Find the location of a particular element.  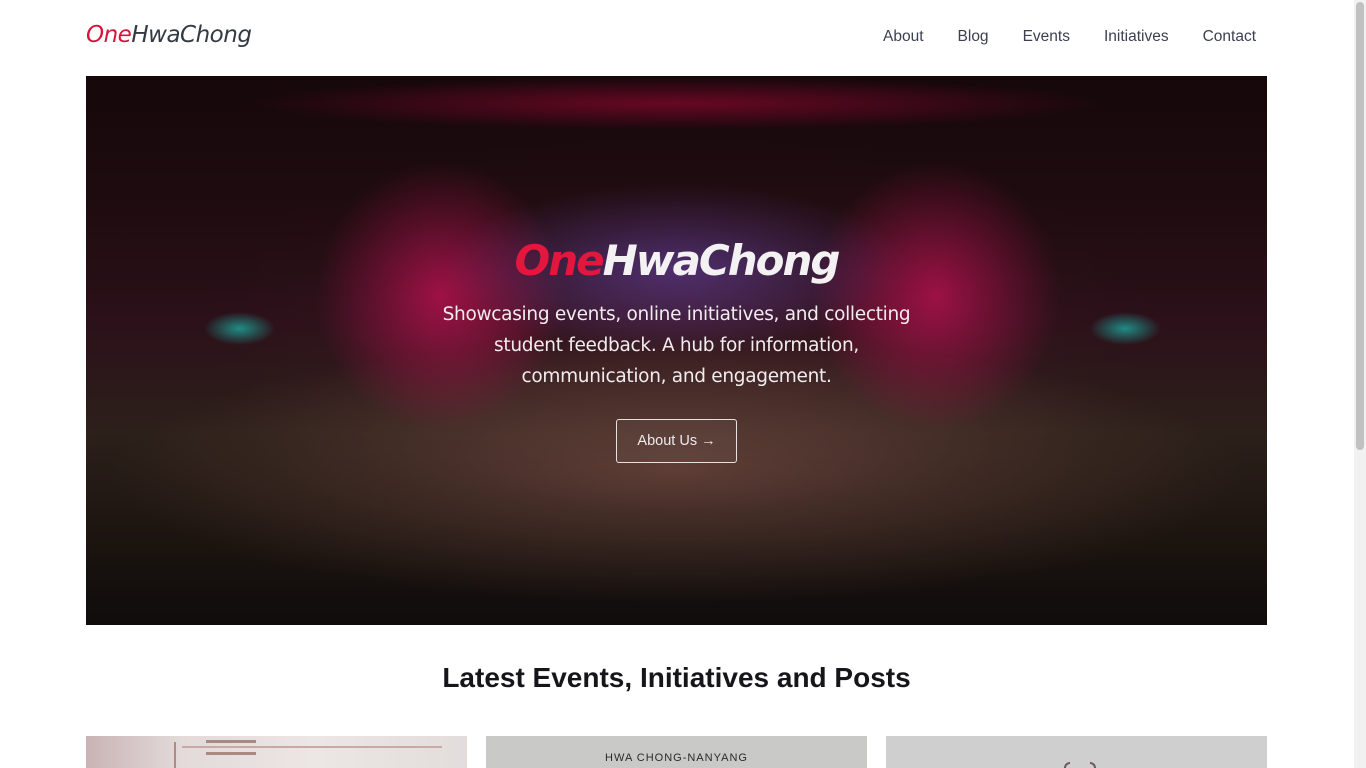

card-image-caption: HWA CHONG-NANYANG is located at coordinates (676, 758).